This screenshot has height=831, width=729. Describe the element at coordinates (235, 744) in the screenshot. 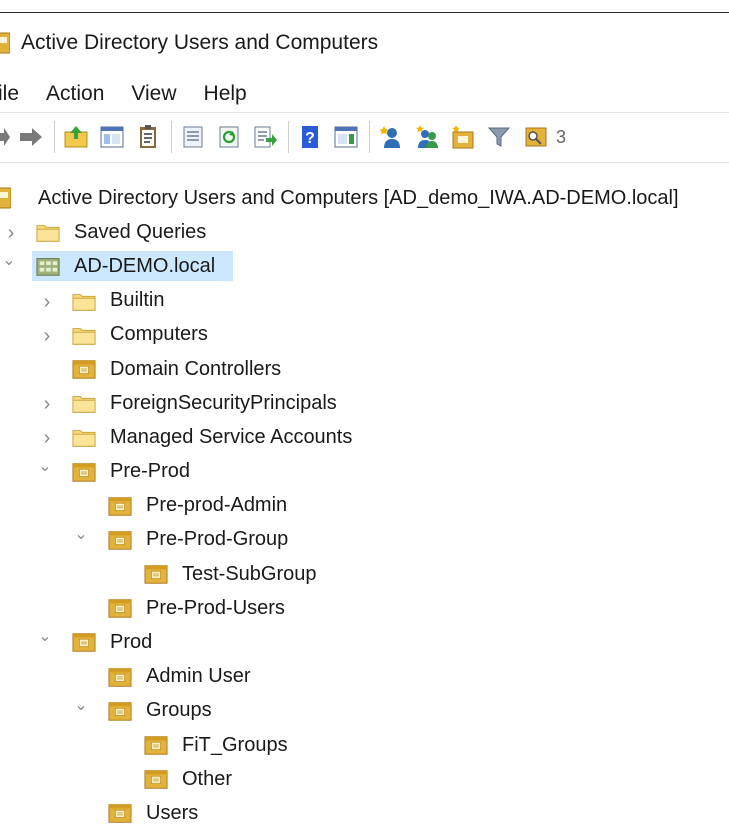

I see `tree-node-label: FiT_Groups` at that location.